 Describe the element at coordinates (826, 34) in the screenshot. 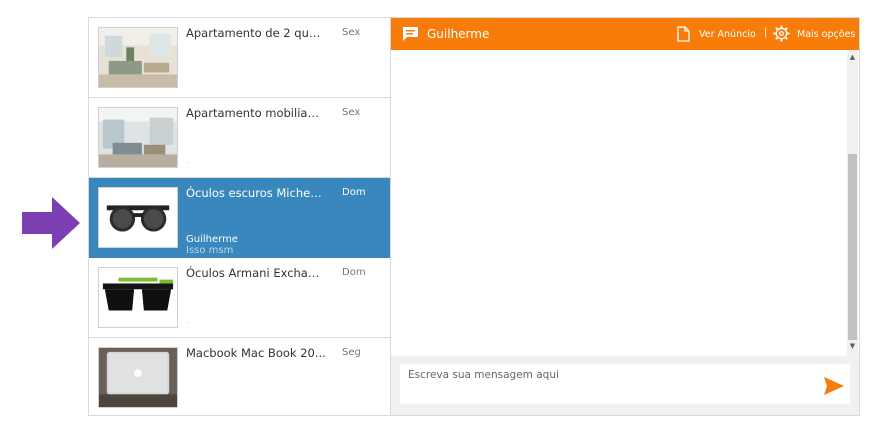

I see `more-options-label: Mais opções` at that location.